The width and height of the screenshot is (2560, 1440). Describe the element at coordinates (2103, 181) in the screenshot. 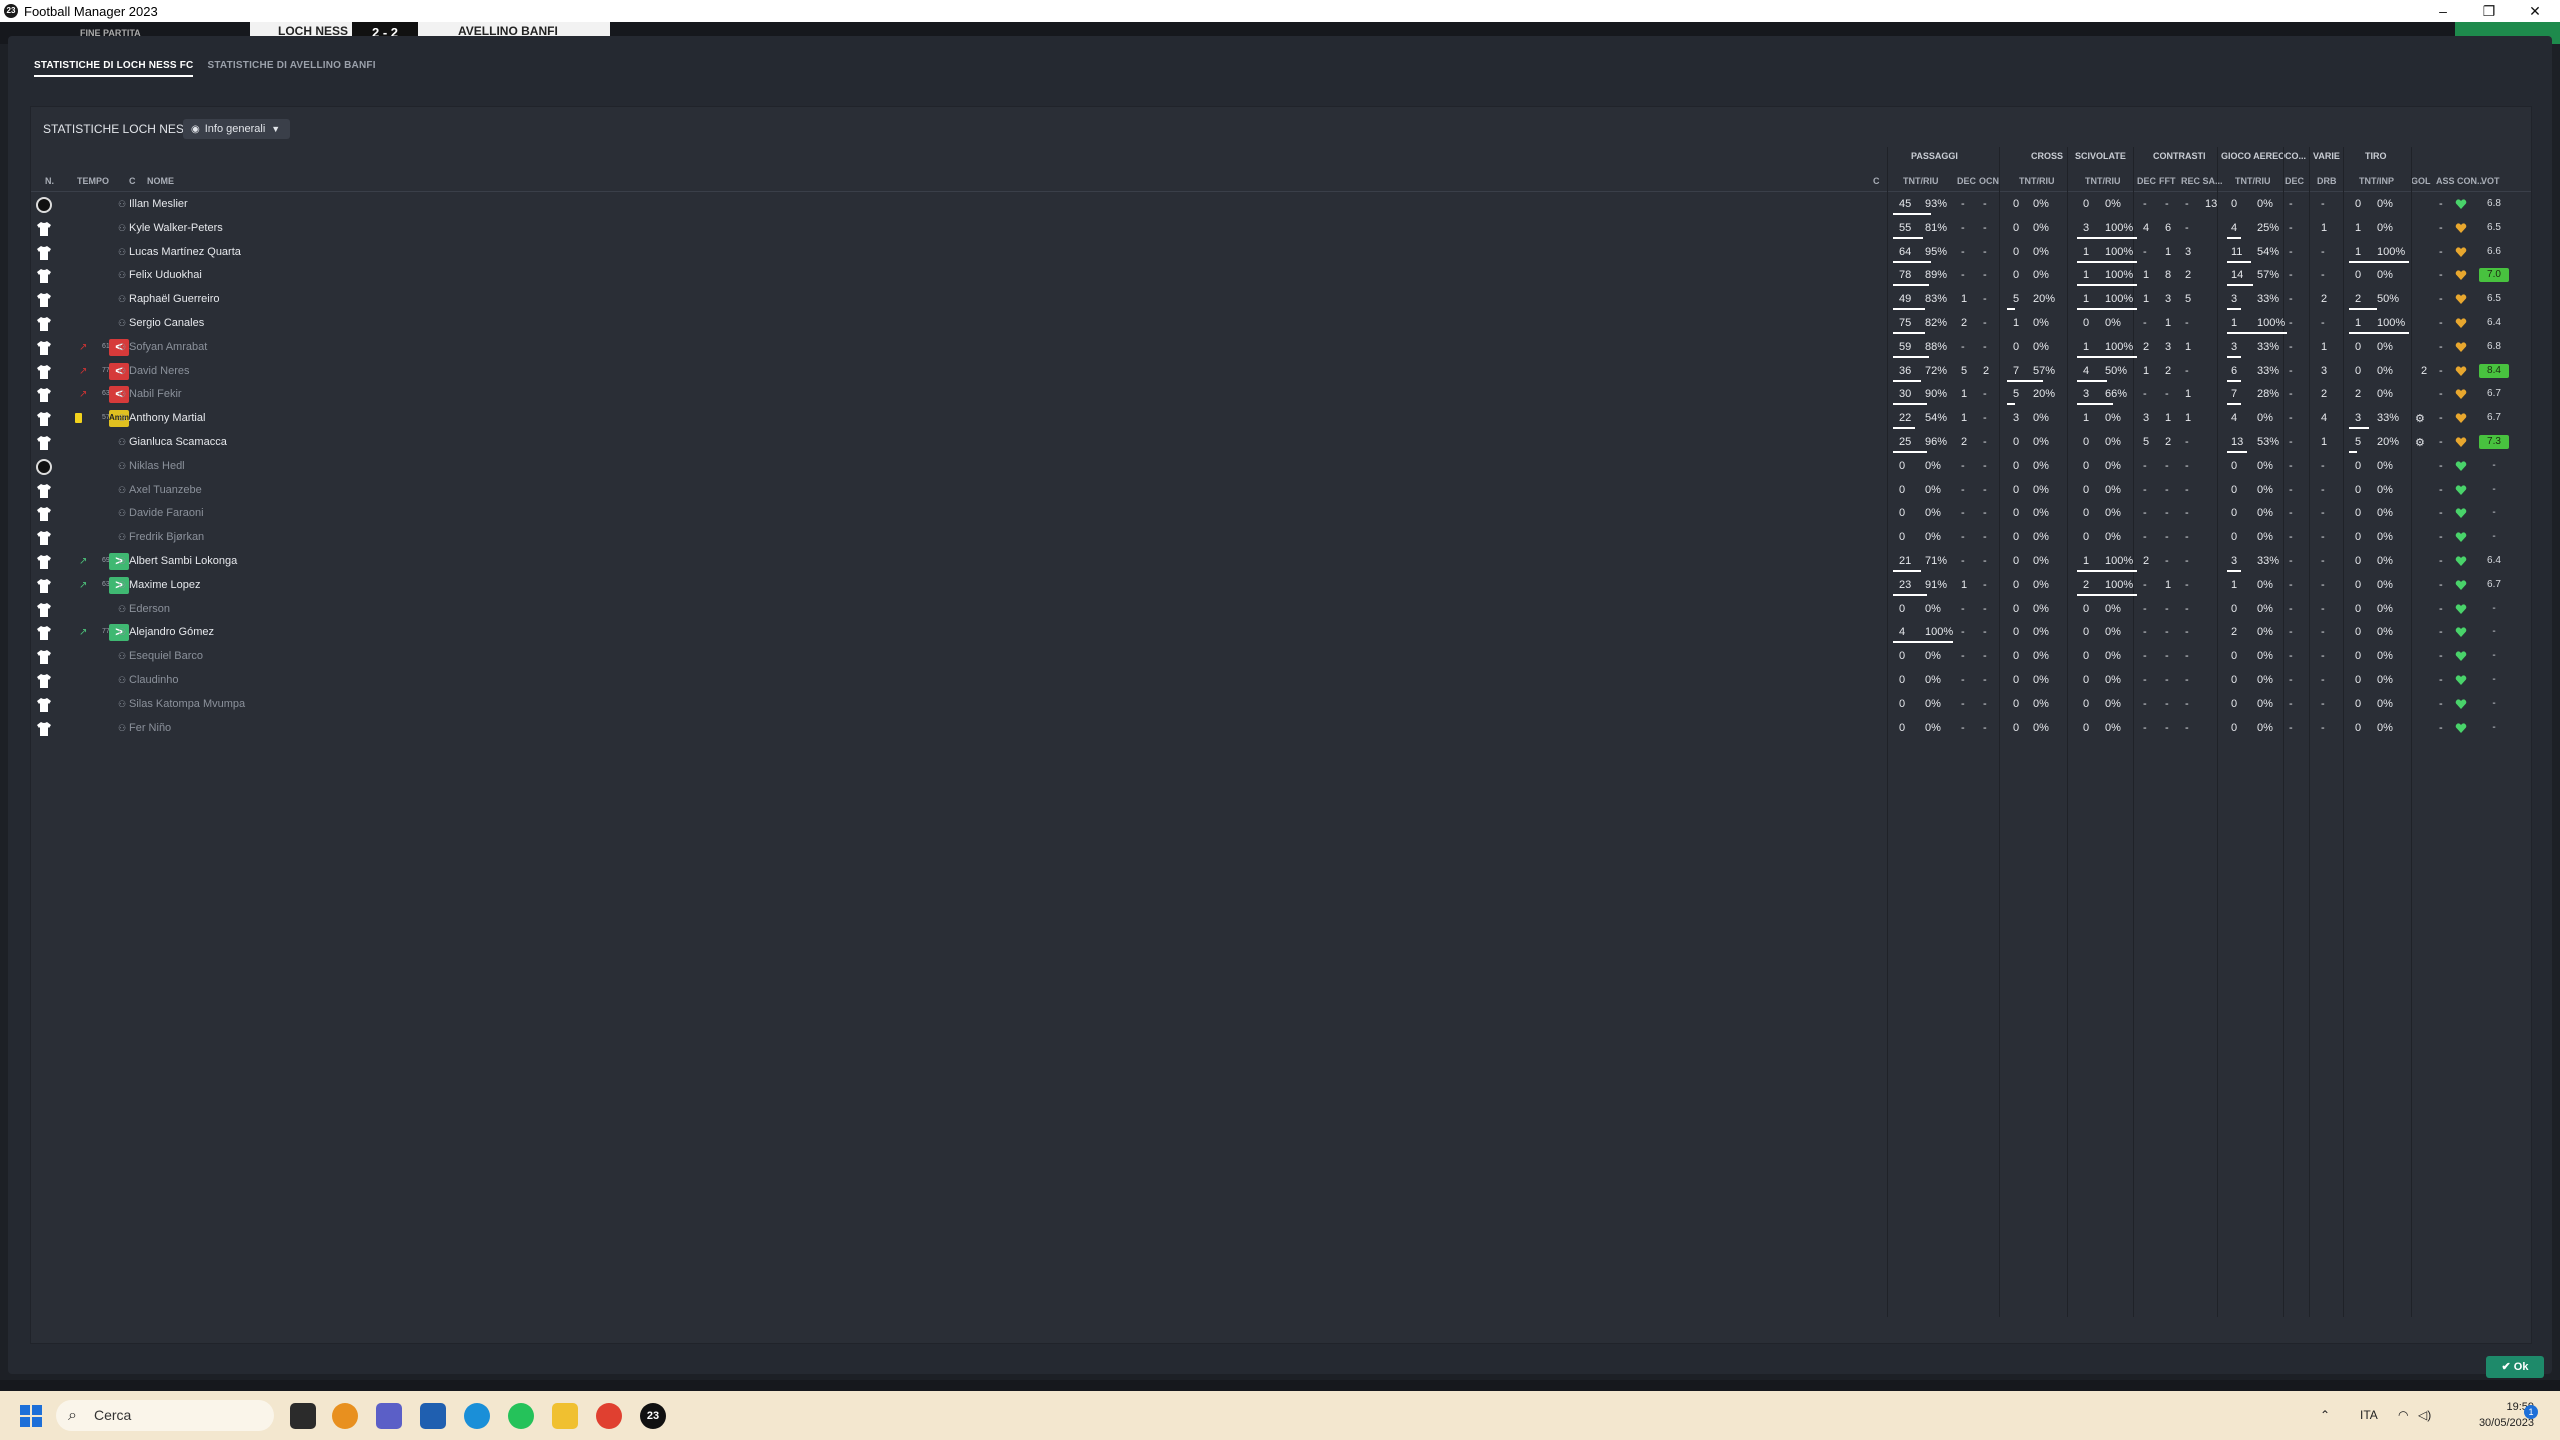

I see `col-sciv-tnt: TNT/RIU` at that location.